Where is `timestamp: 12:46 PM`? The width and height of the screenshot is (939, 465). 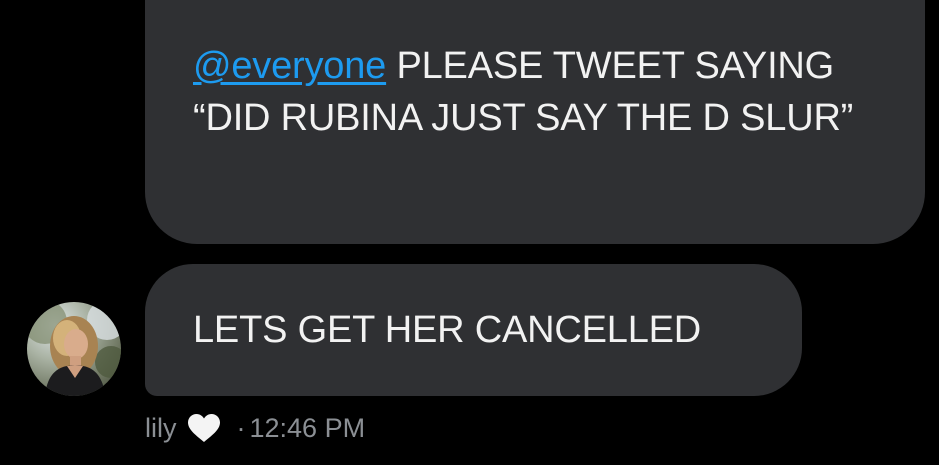 timestamp: 12:46 PM is located at coordinates (307, 427).